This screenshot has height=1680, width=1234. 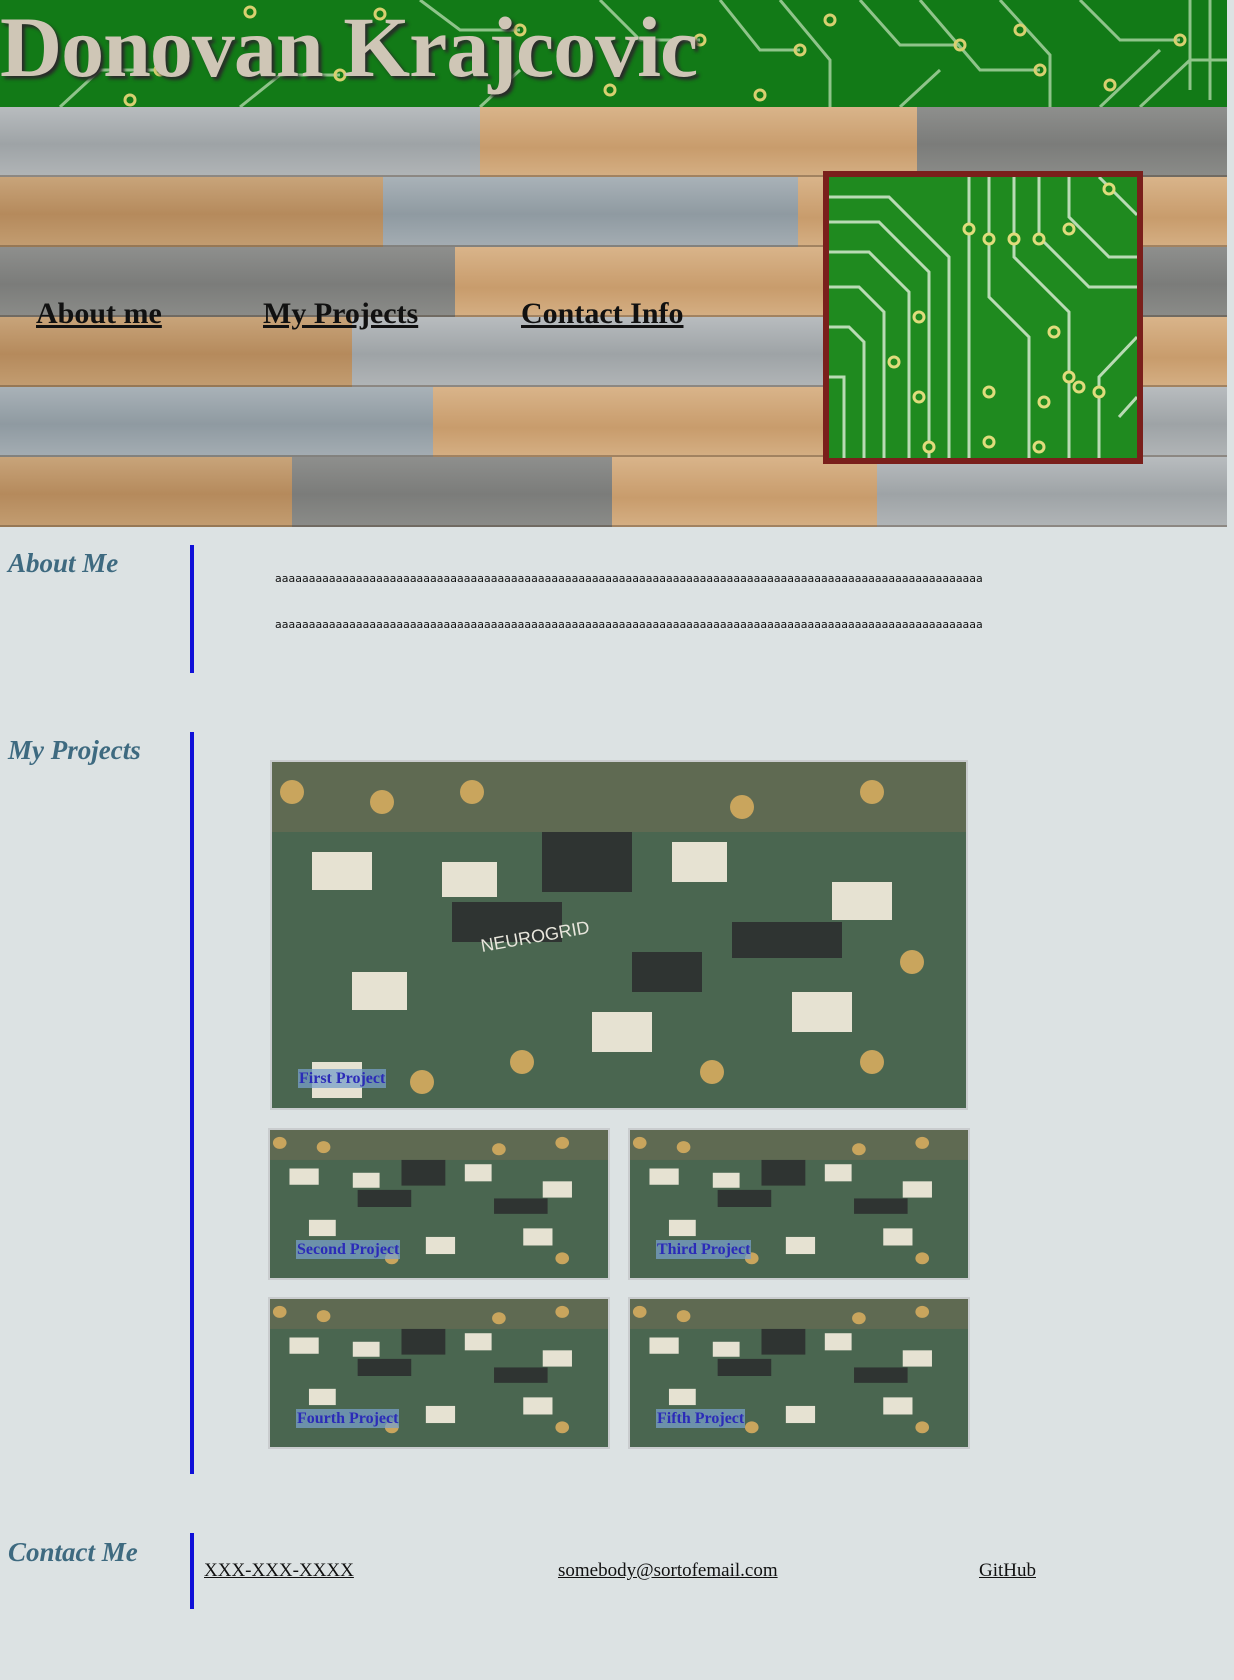 What do you see at coordinates (668, 1571) in the screenshot?
I see `contact-email-link: somebody@sortofemail.com` at bounding box center [668, 1571].